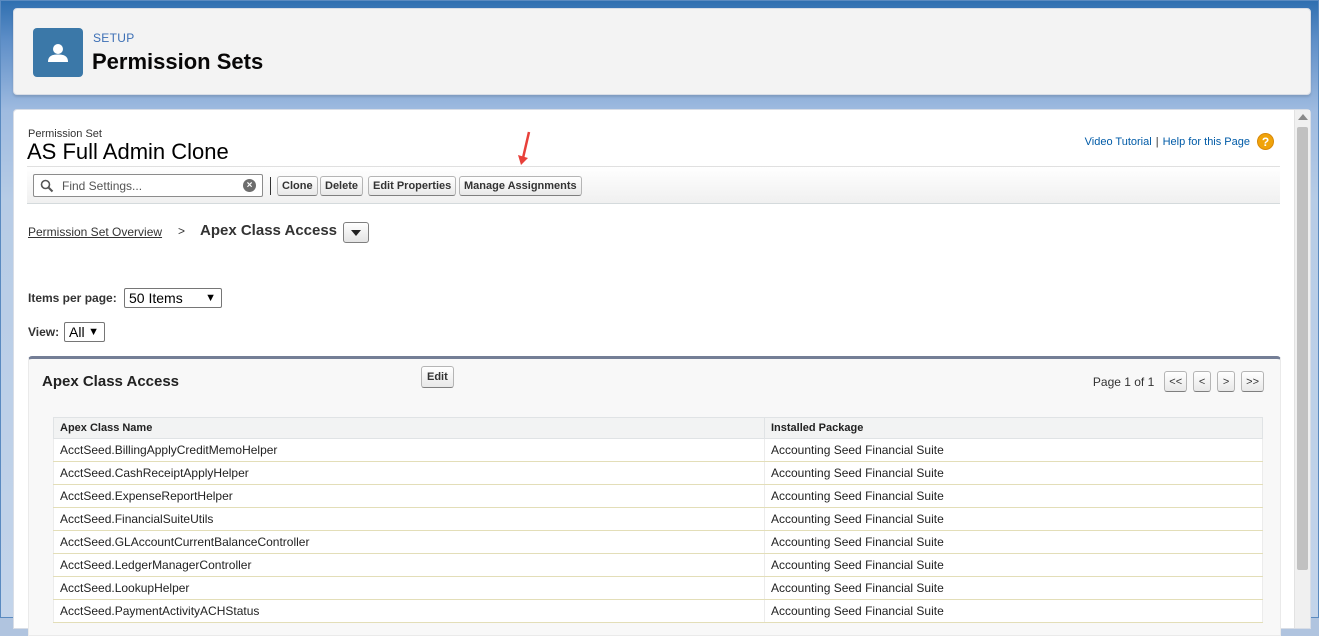 Image resolution: width=1319 pixels, height=636 pixels. I want to click on help-icon: ?, so click(1265, 141).